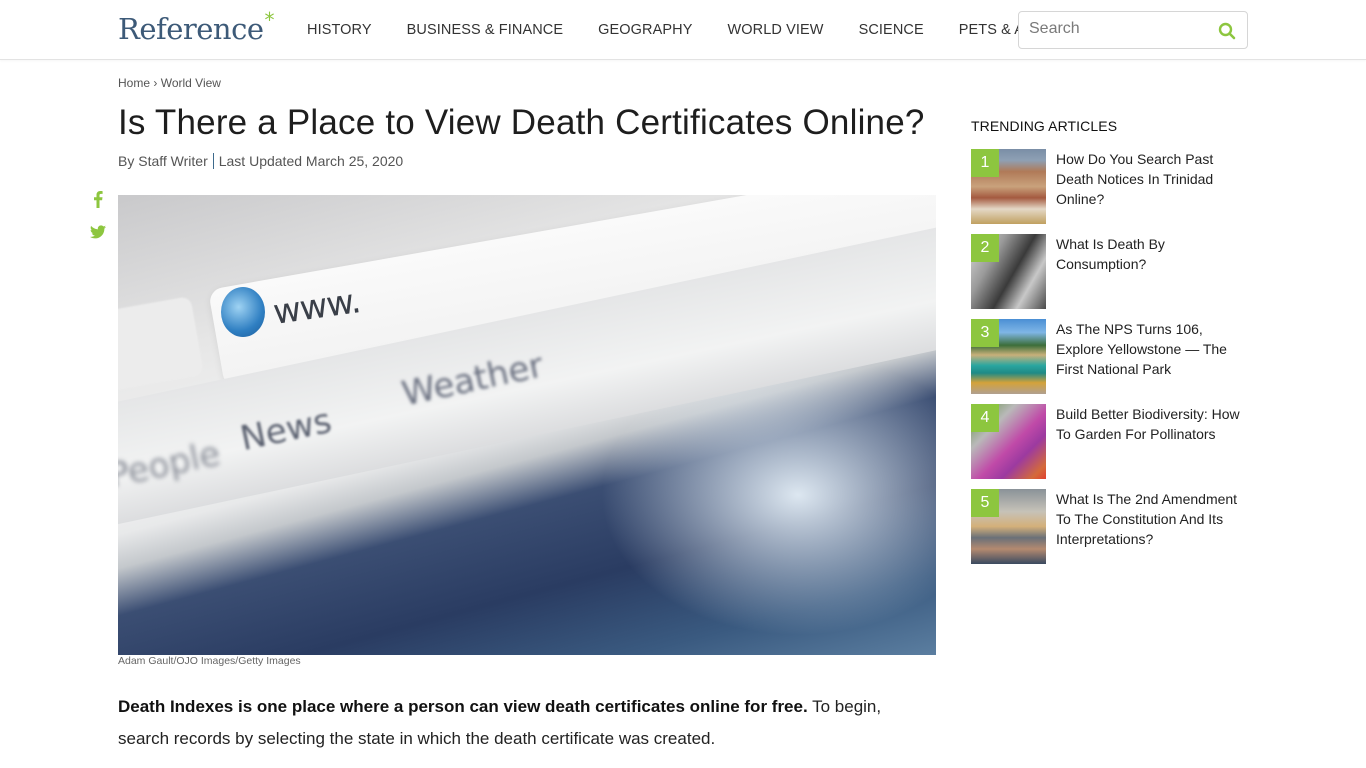 This screenshot has height=768, width=1366. I want to click on site-logo: Reference*, so click(196, 27).